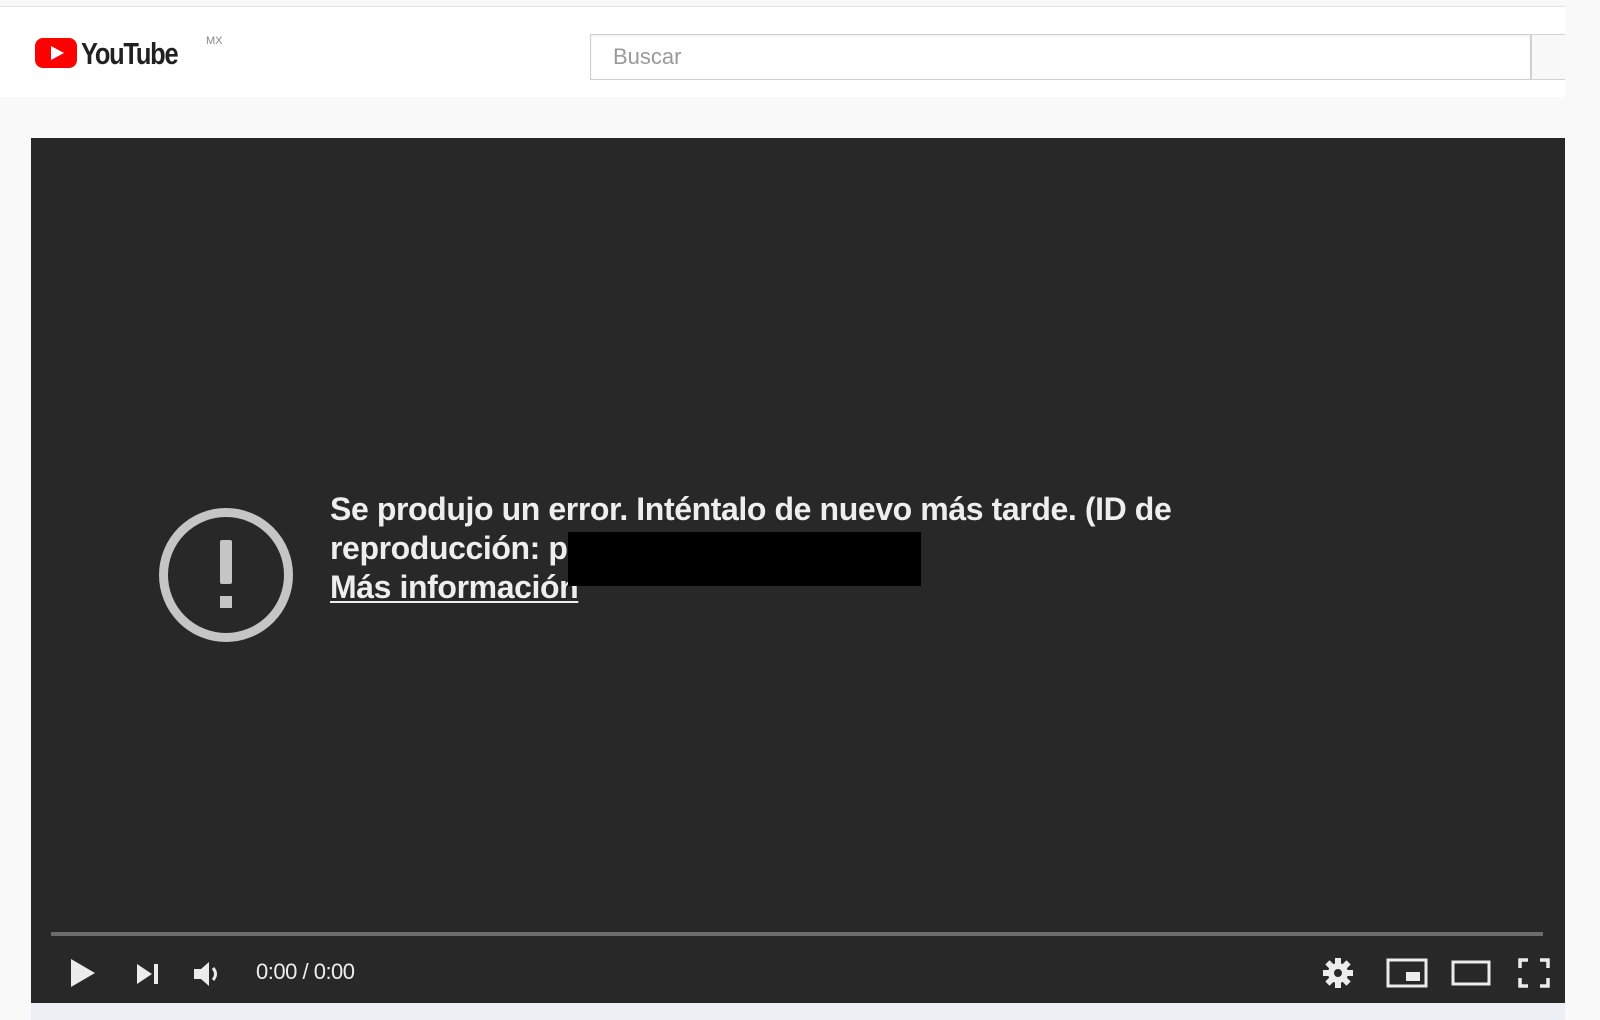 The height and width of the screenshot is (1020, 1600). What do you see at coordinates (744, 559) in the screenshot?
I see `redaction-box` at bounding box center [744, 559].